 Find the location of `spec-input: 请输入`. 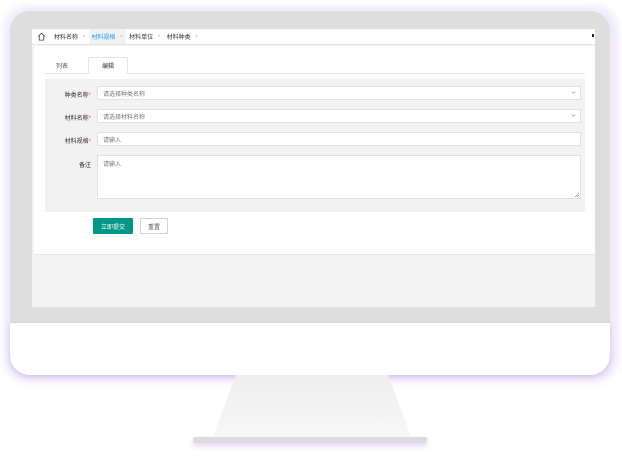

spec-input: 请输入 is located at coordinates (339, 139).